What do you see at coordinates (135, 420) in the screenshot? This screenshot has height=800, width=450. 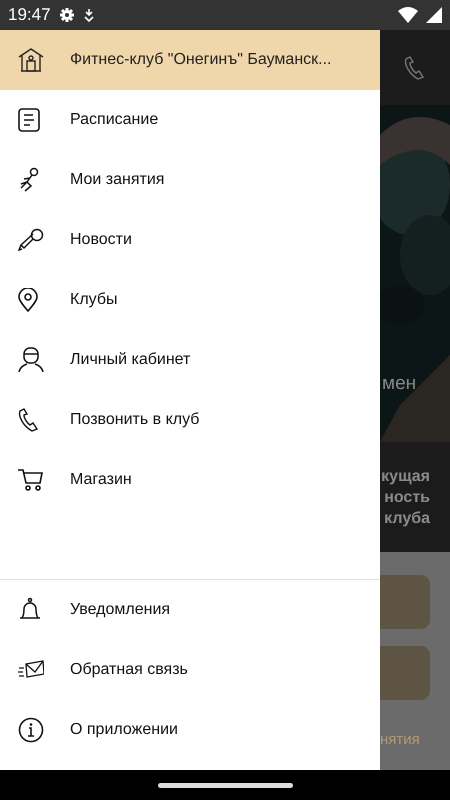 I see `menu-item-label: Позвонить в клуб` at bounding box center [135, 420].